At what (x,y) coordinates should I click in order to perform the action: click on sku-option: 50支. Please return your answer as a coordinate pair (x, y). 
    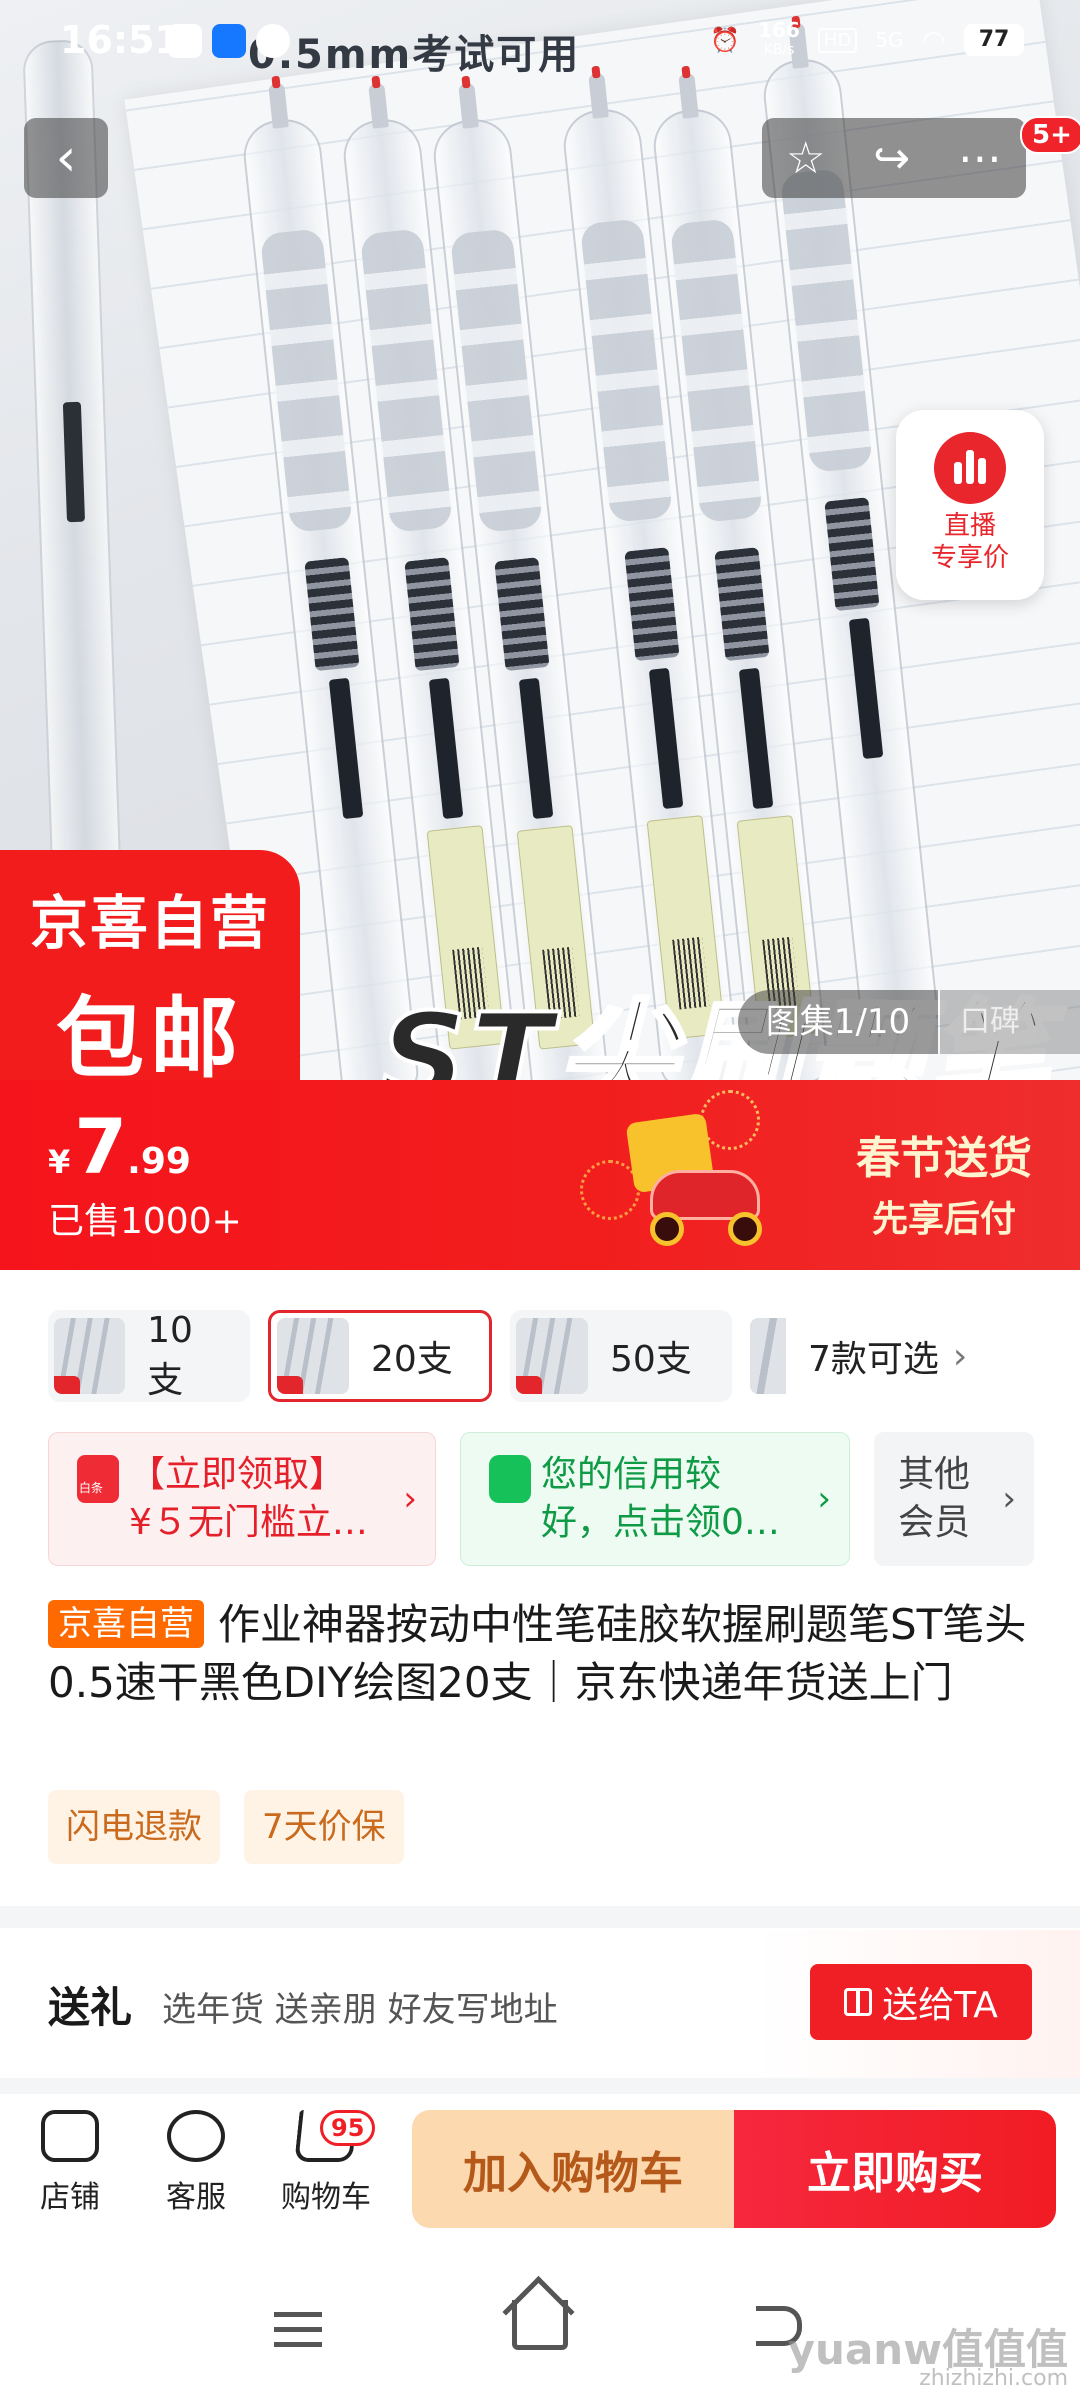
    Looking at the image, I should click on (621, 1356).